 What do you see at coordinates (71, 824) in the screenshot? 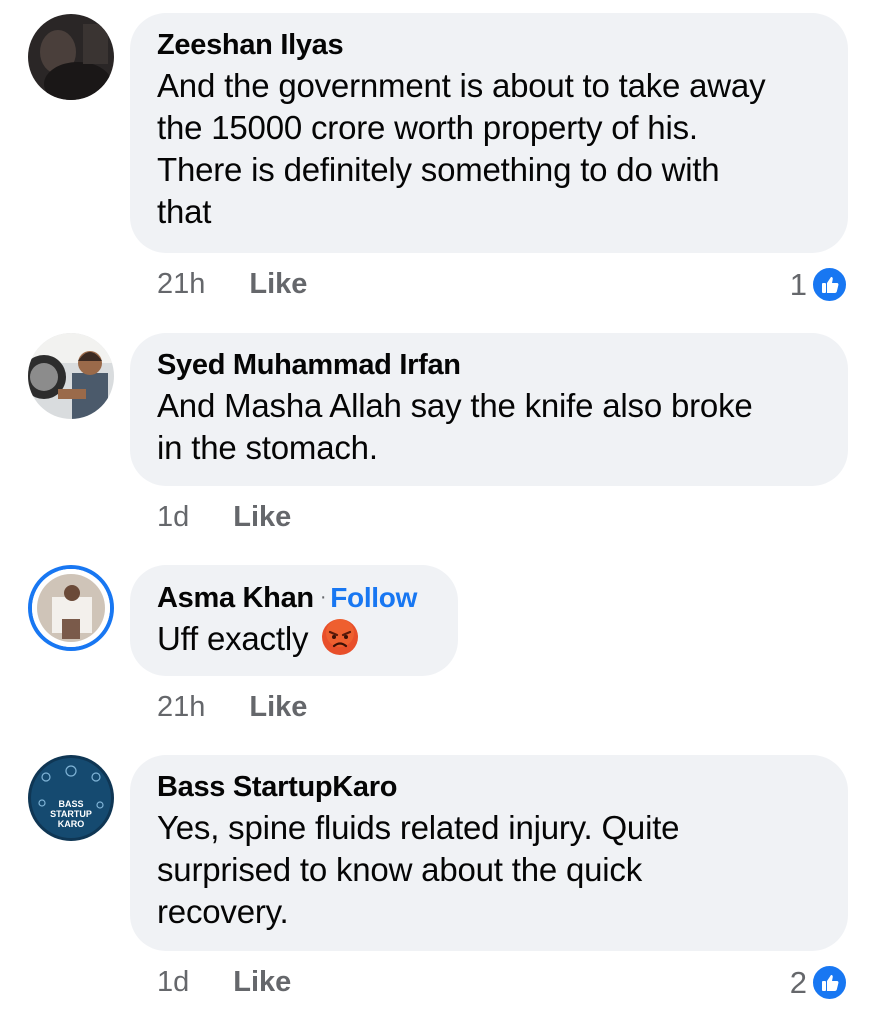
I see `avatar-logo-text: KARO` at bounding box center [71, 824].